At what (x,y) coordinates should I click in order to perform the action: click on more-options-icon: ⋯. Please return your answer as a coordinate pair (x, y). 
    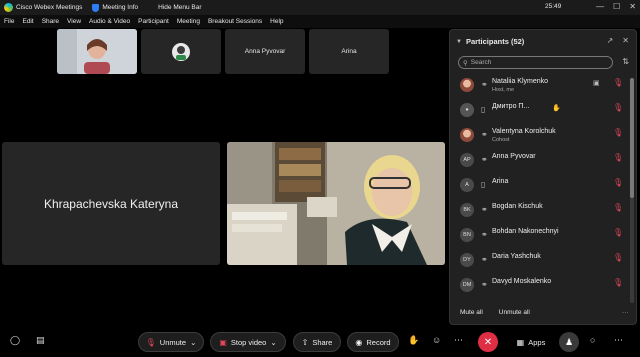
    Looking at the image, I should click on (458, 340).